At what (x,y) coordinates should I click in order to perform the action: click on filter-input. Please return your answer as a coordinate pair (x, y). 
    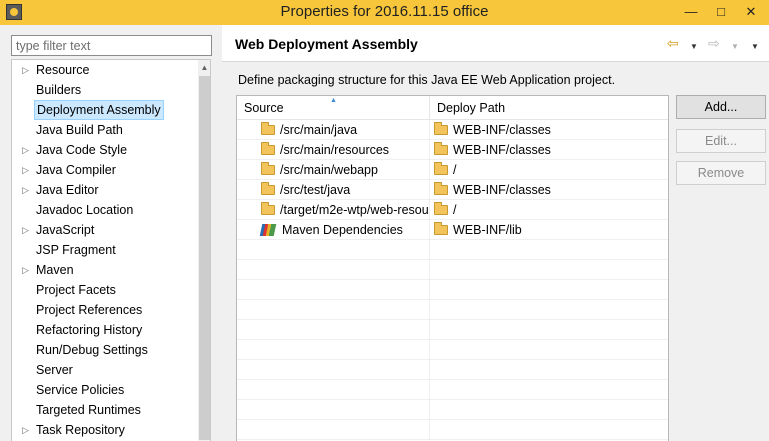
    Looking at the image, I should click on (111, 45).